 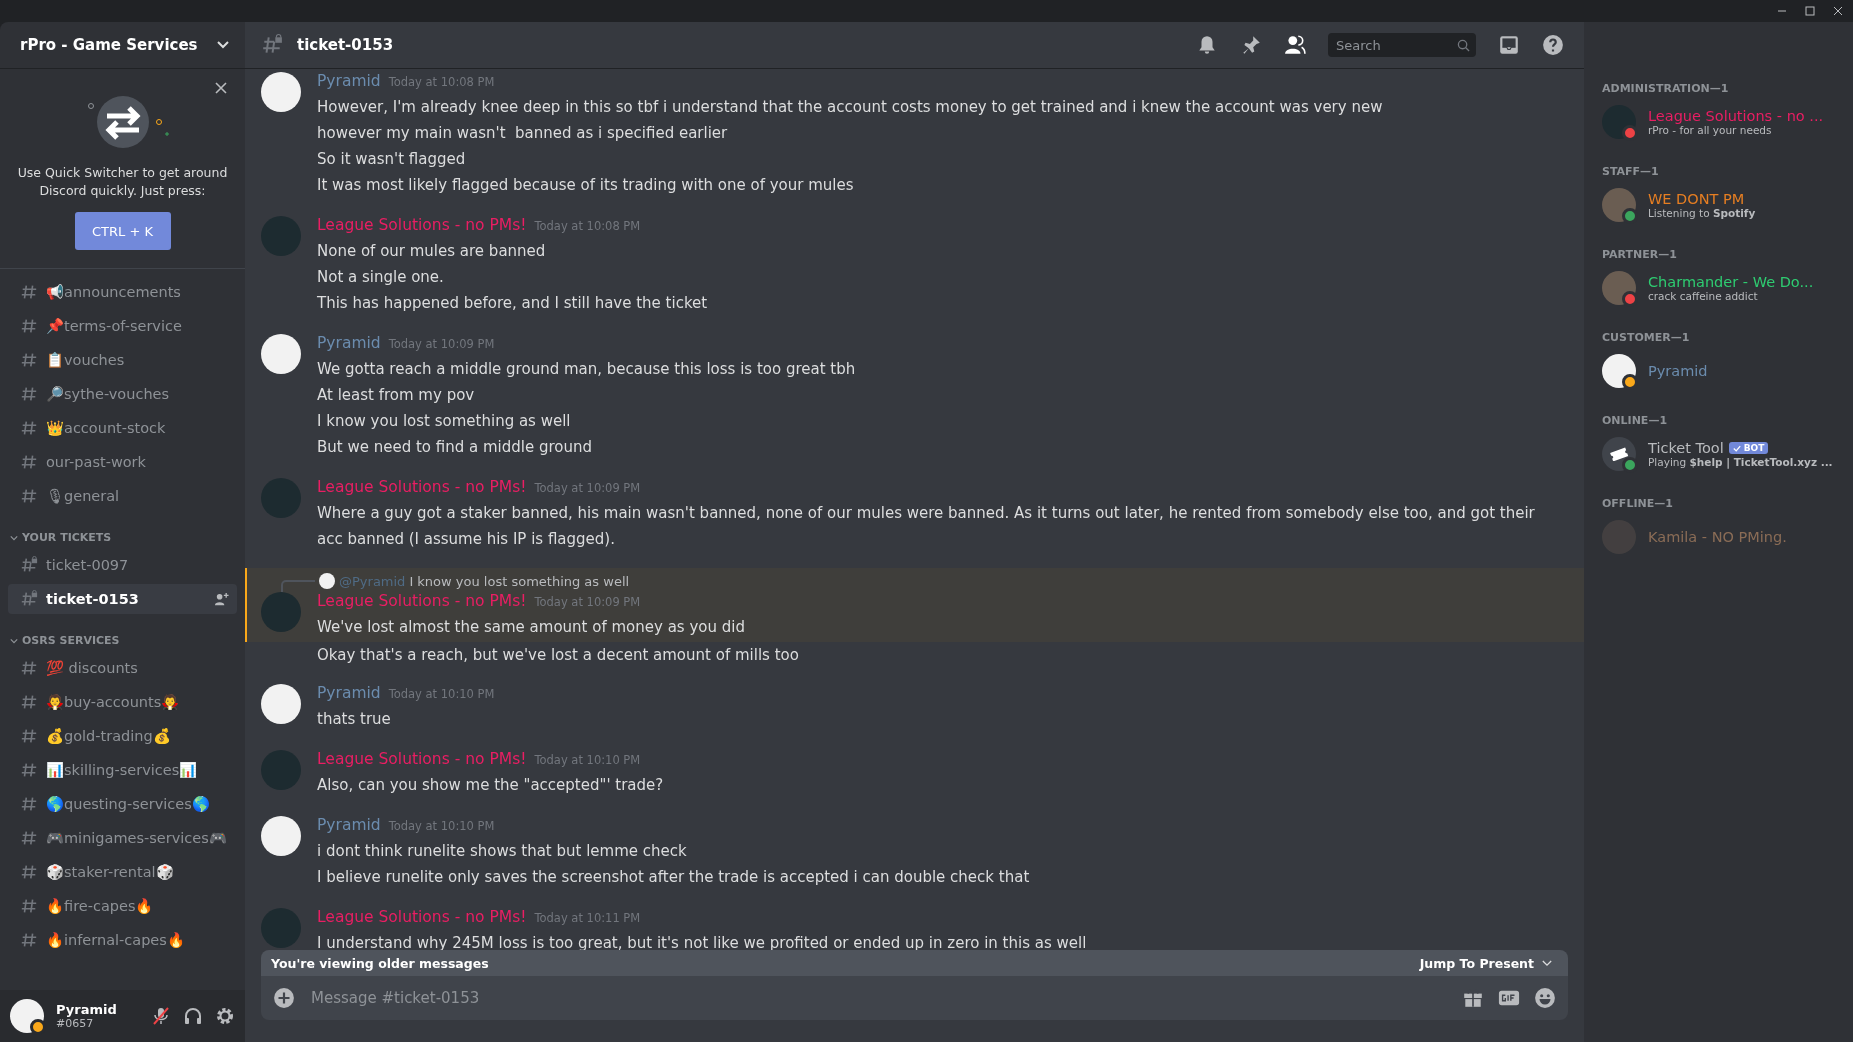 What do you see at coordinates (122, 668) in the screenshot?
I see `channel-item: 💯 discounts` at bounding box center [122, 668].